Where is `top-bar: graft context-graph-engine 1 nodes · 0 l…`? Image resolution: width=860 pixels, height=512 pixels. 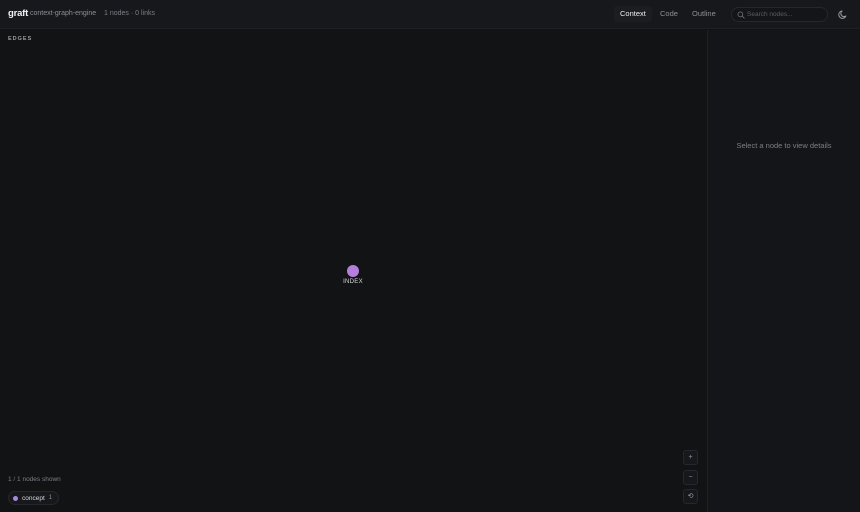 top-bar: graft context-graph-engine 1 nodes · 0 l… is located at coordinates (430, 14).